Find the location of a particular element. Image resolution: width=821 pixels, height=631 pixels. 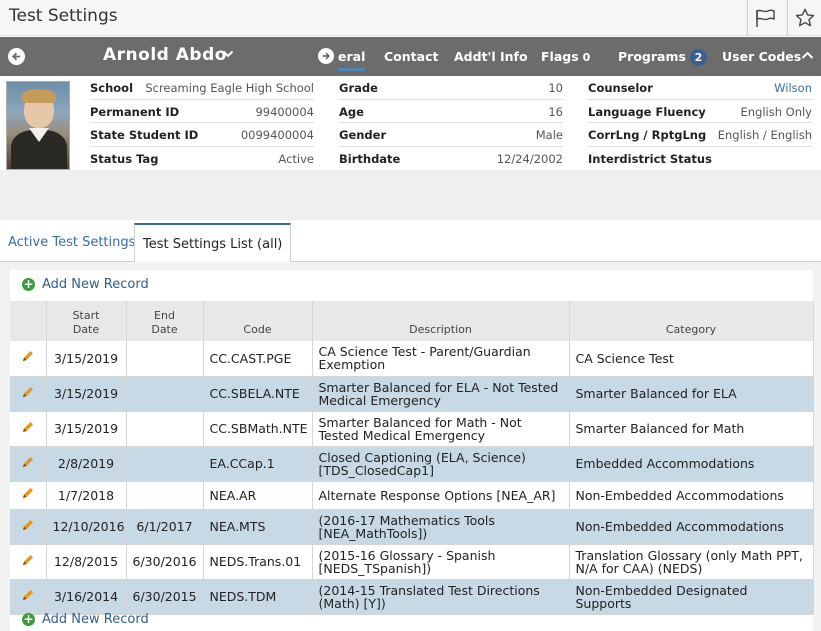

add-new-record-bottom: + Add New Record is located at coordinates (85, 619).